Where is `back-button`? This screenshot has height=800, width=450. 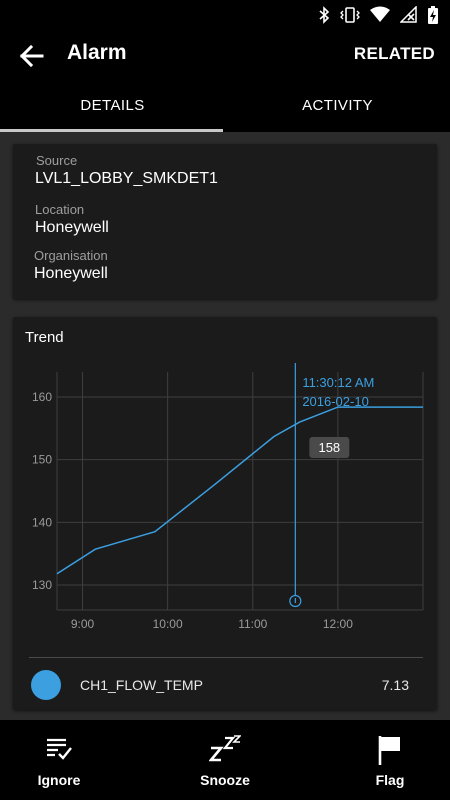 back-button is located at coordinates (32, 56).